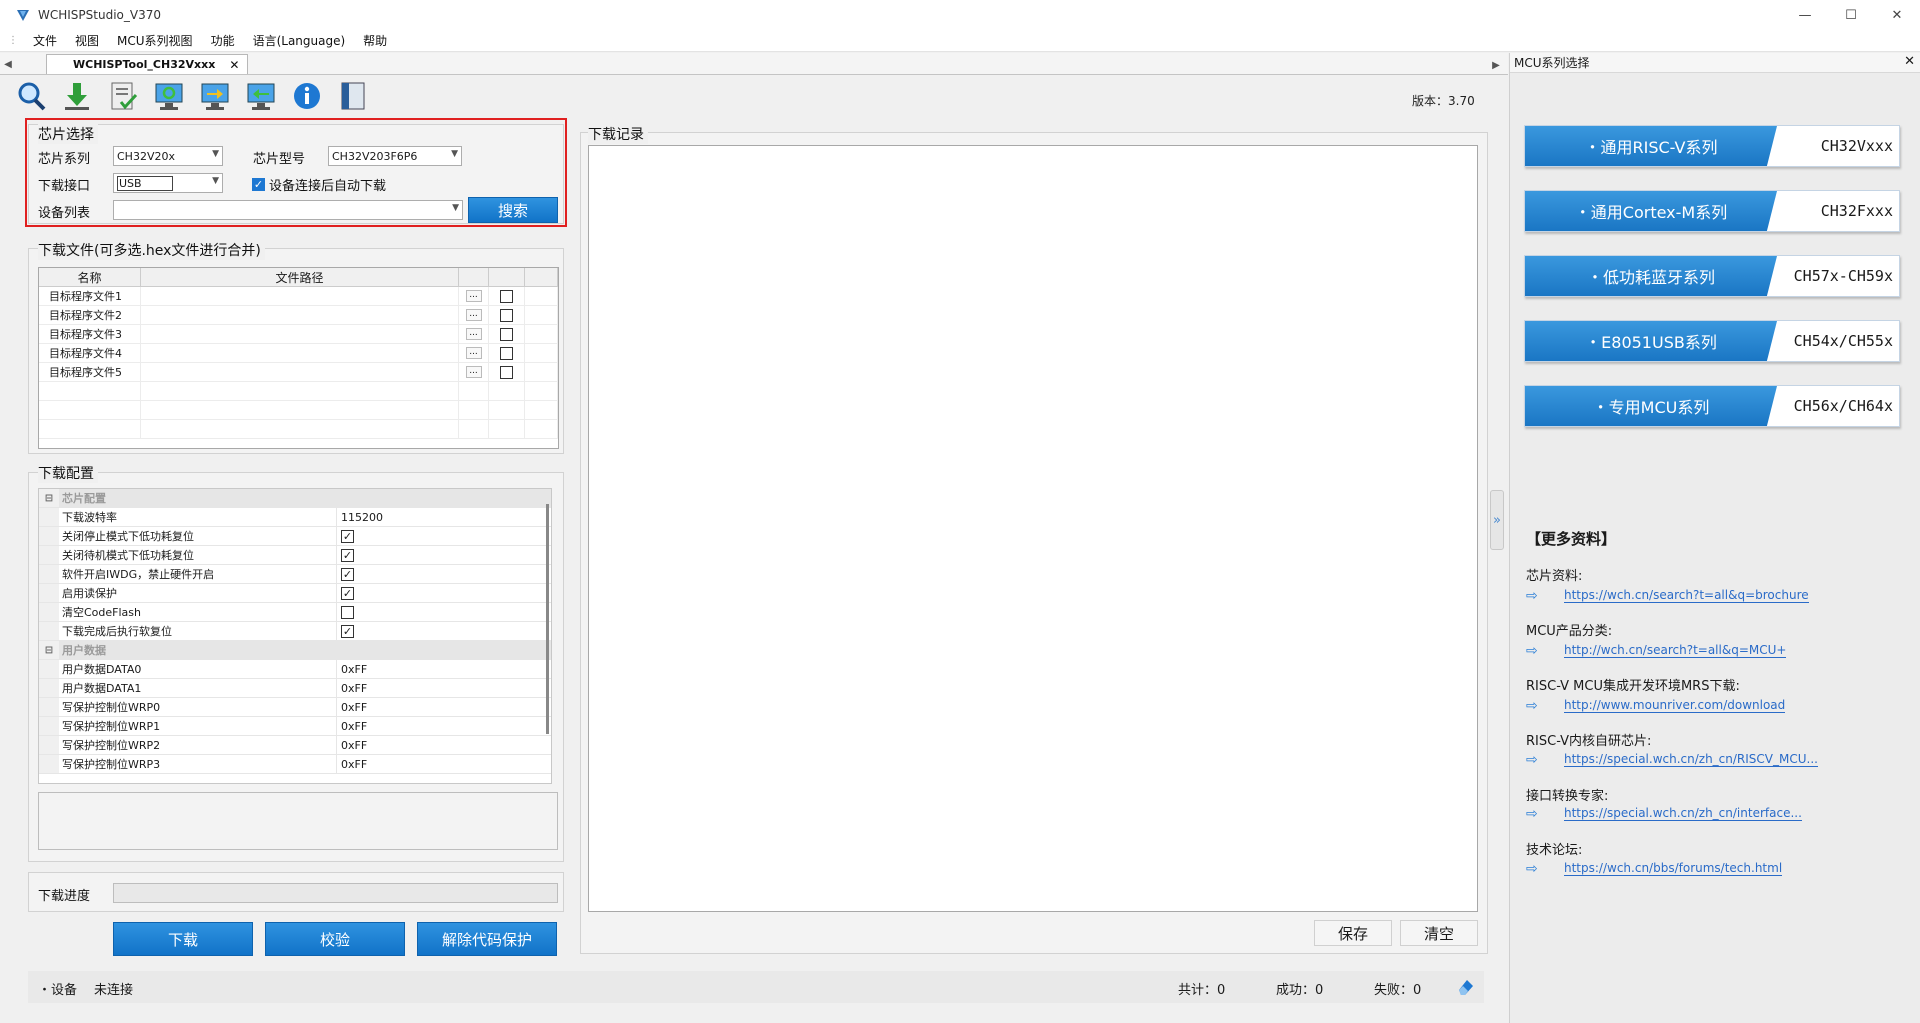 The width and height of the screenshot is (1920, 1023). I want to click on series-e8051-button: ・E8051USB系列 CH54x/CH55x, so click(1712, 341).